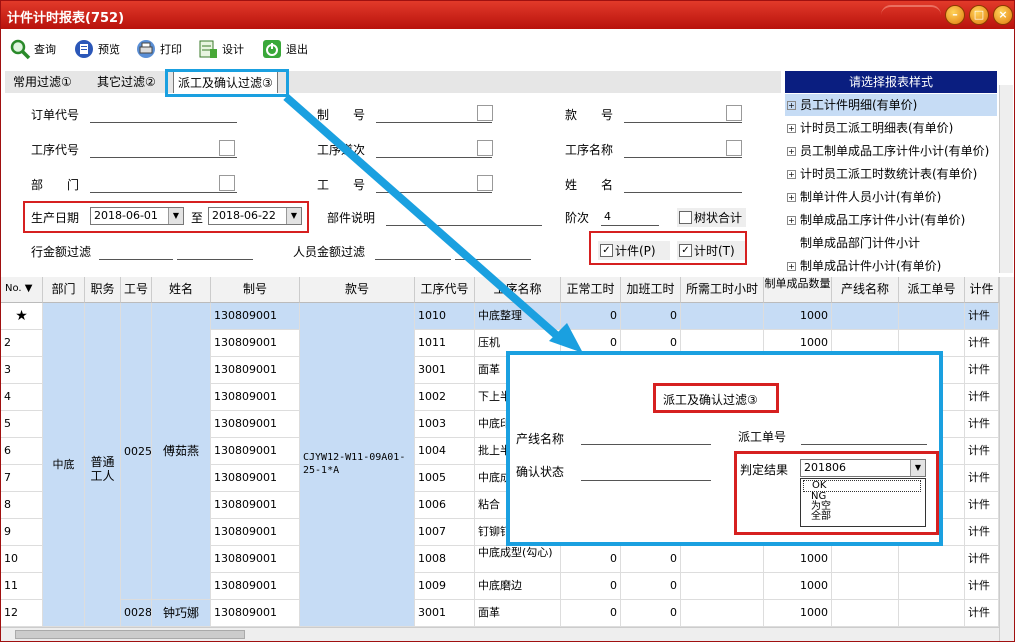 This screenshot has height=642, width=1015. I want to click on query-button: 查询, so click(32, 49).